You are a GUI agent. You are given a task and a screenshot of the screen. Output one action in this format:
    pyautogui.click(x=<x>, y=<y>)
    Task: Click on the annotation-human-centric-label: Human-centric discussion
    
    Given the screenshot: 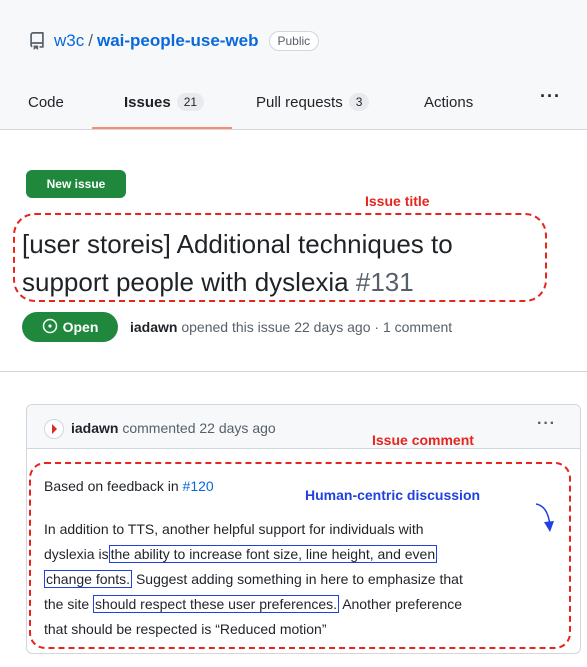 What is the action you would take?
    pyautogui.click(x=393, y=495)
    